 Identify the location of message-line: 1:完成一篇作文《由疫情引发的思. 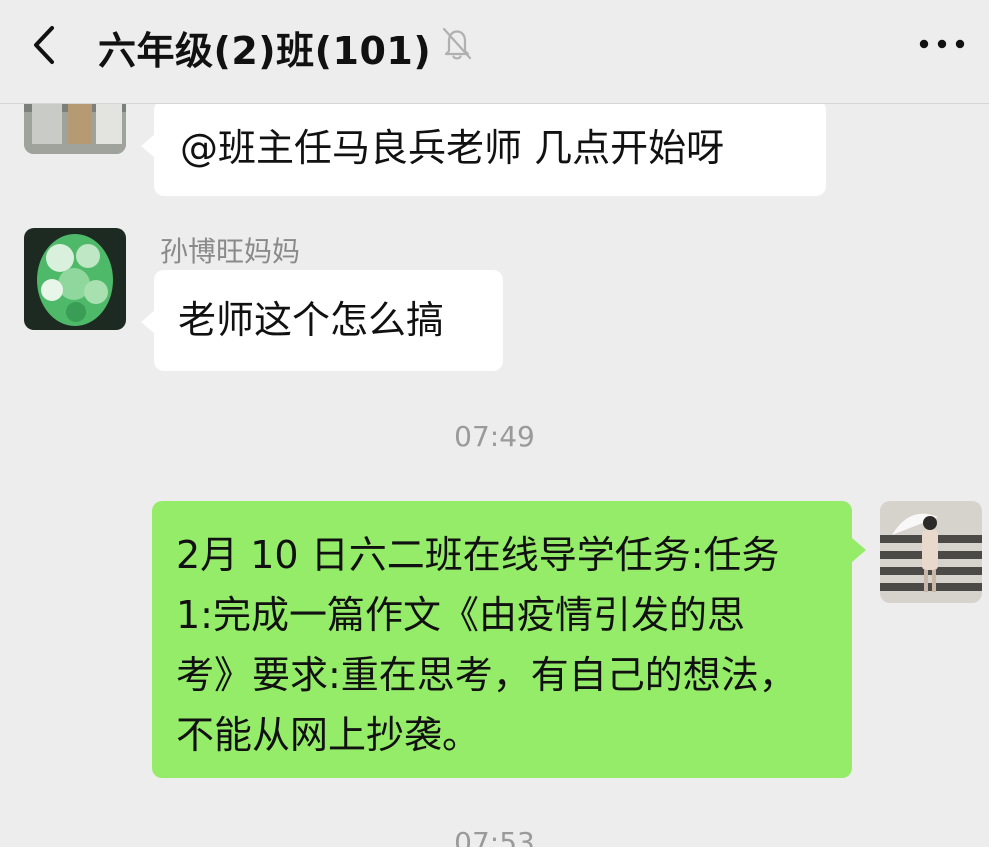
(460, 615).